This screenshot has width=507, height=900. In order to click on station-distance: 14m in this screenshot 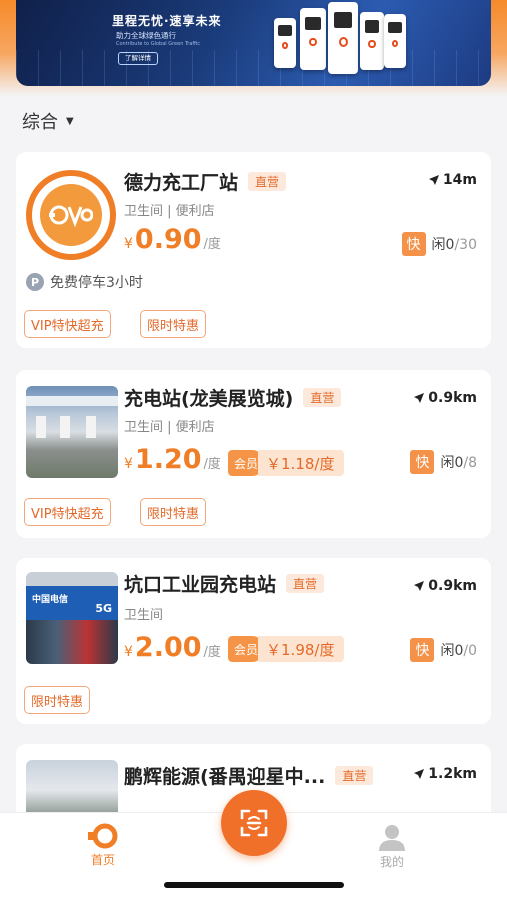, I will do `click(452, 180)`.